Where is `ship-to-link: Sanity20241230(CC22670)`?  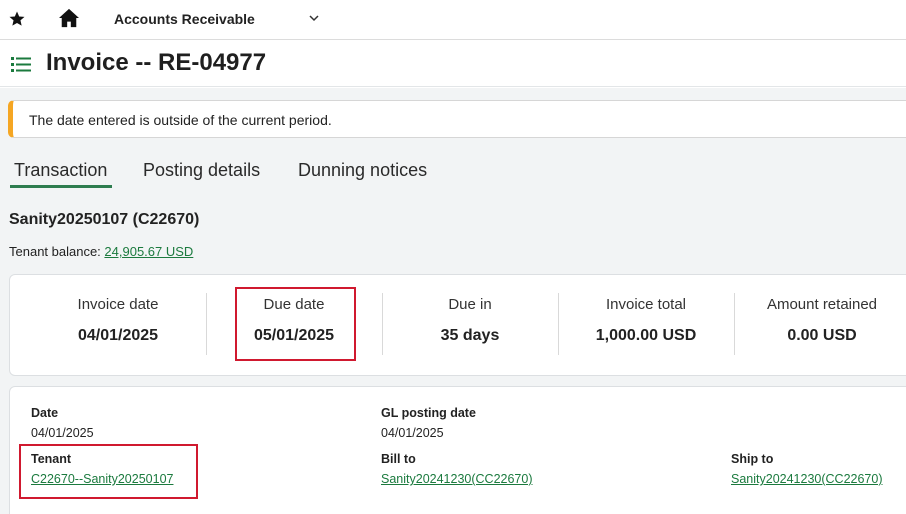
ship-to-link: Sanity20241230(CC22670) is located at coordinates (807, 479).